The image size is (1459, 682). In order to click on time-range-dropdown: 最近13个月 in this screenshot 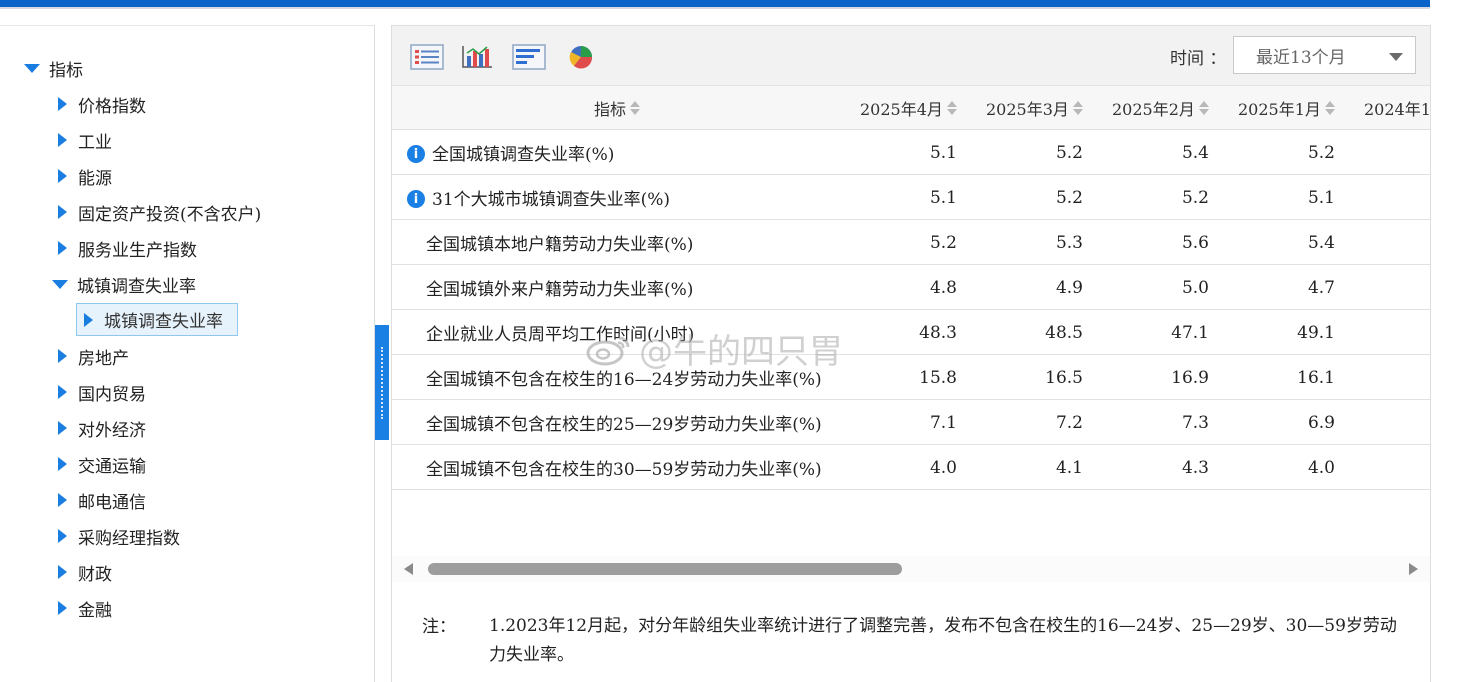, I will do `click(1324, 55)`.